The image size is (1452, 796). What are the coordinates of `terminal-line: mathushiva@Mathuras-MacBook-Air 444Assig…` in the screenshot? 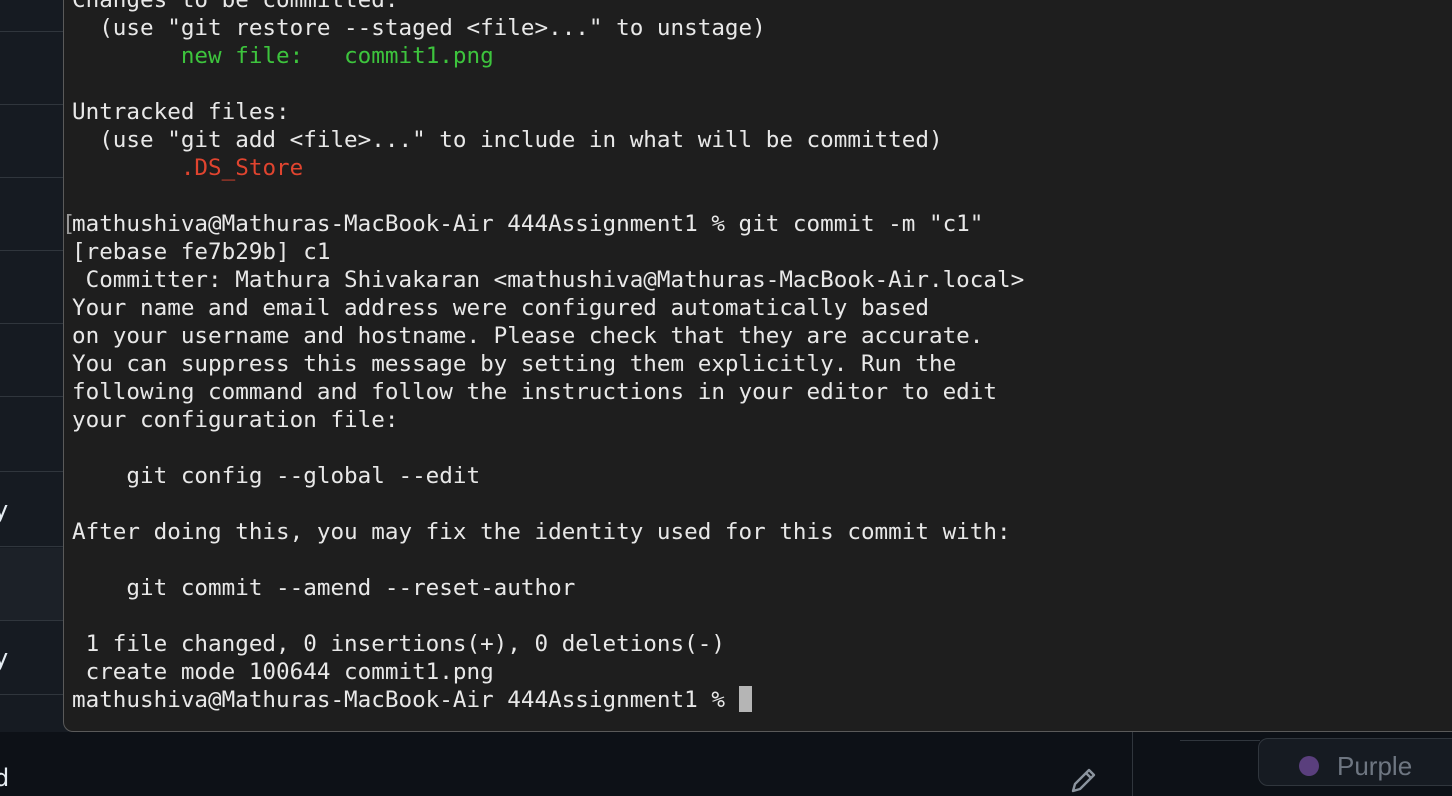 It's located at (528, 224).